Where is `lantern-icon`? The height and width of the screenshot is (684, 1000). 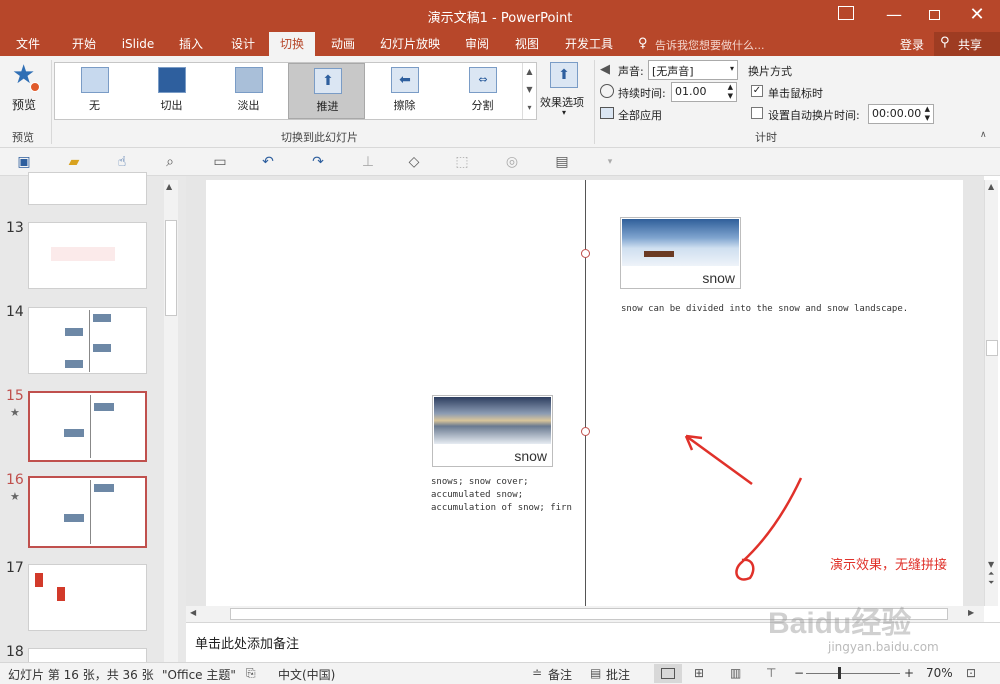 lantern-icon is located at coordinates (61, 594).